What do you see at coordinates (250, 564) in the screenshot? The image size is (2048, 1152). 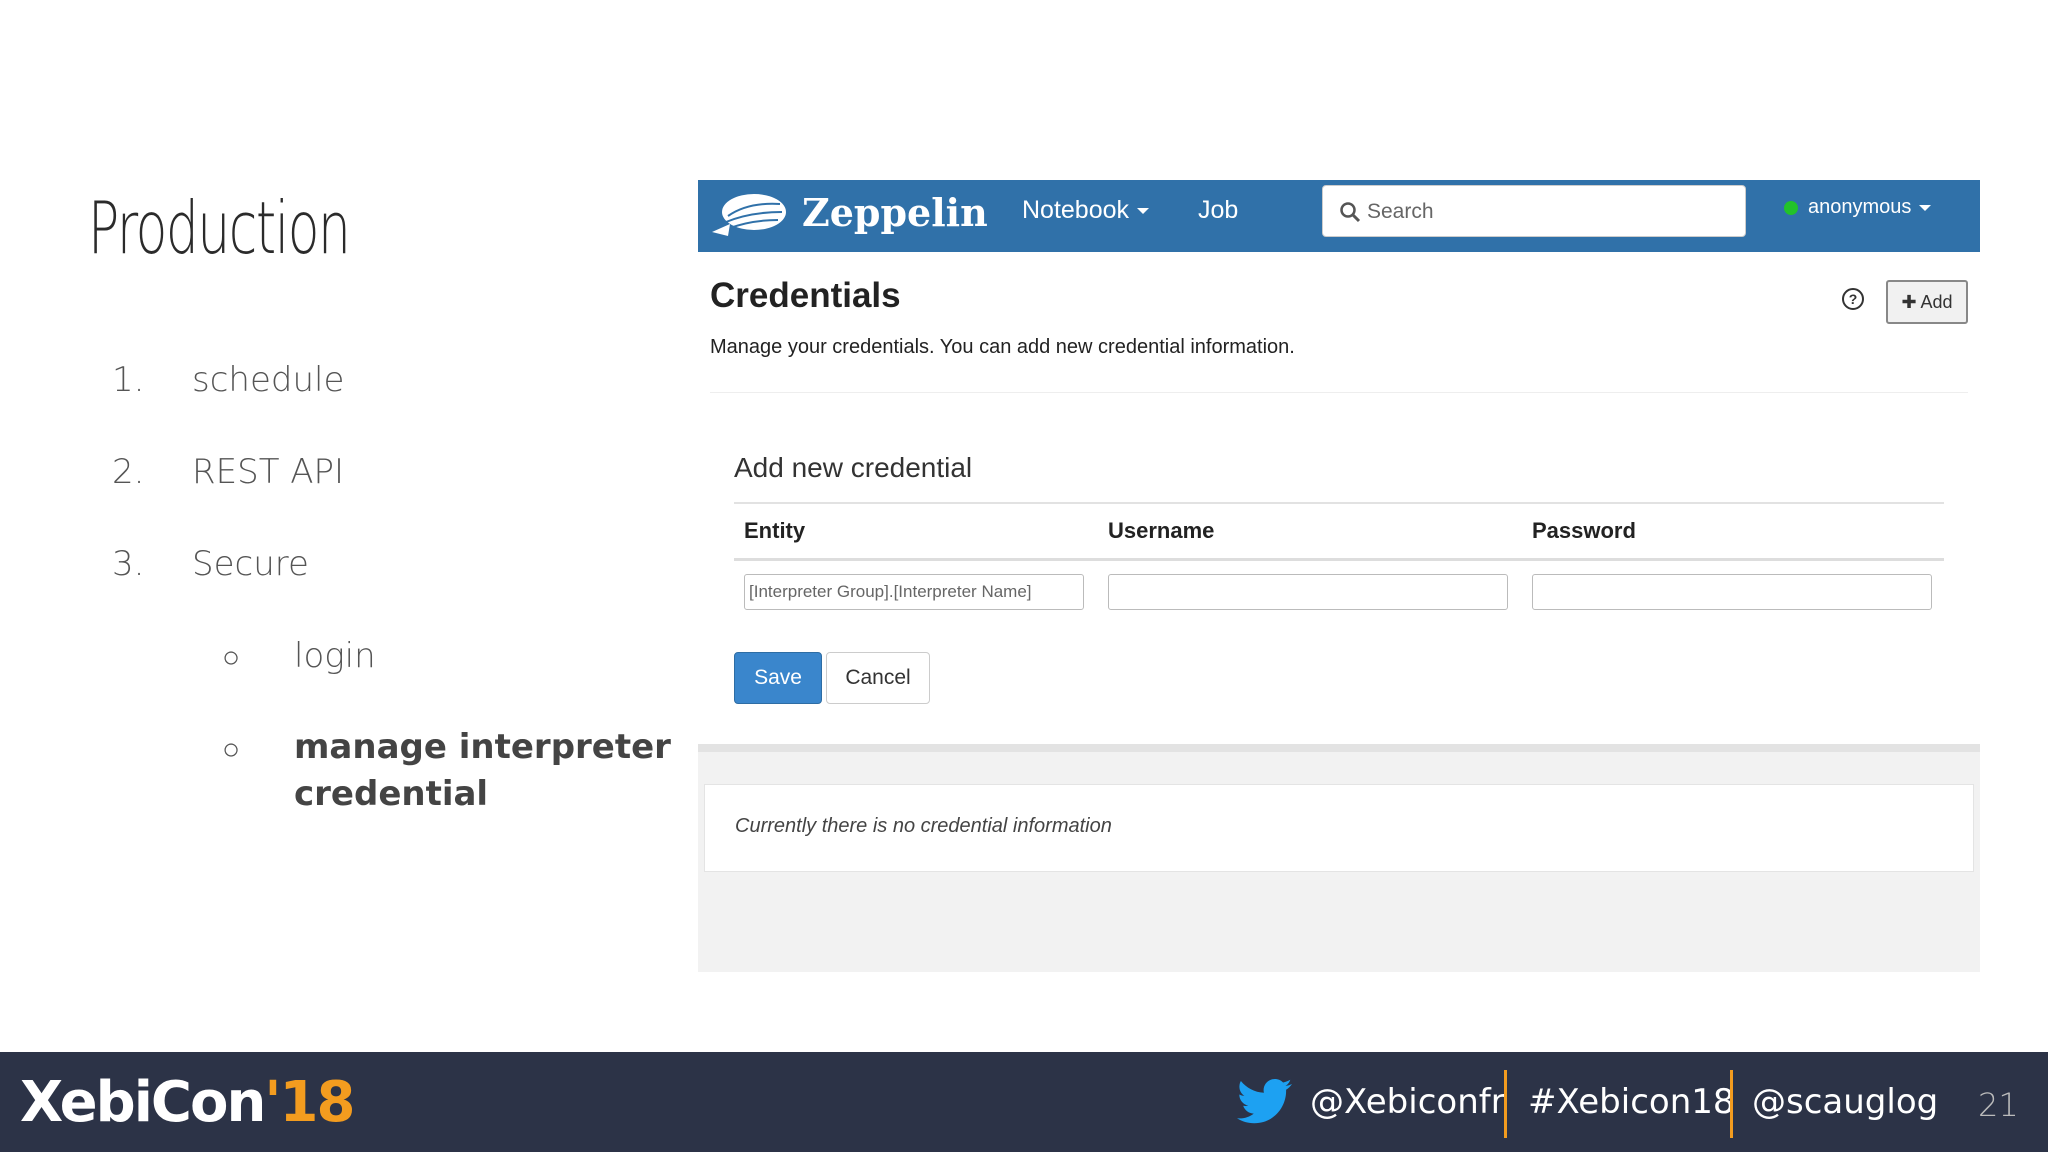 I see `list-item-secure: Secure` at bounding box center [250, 564].